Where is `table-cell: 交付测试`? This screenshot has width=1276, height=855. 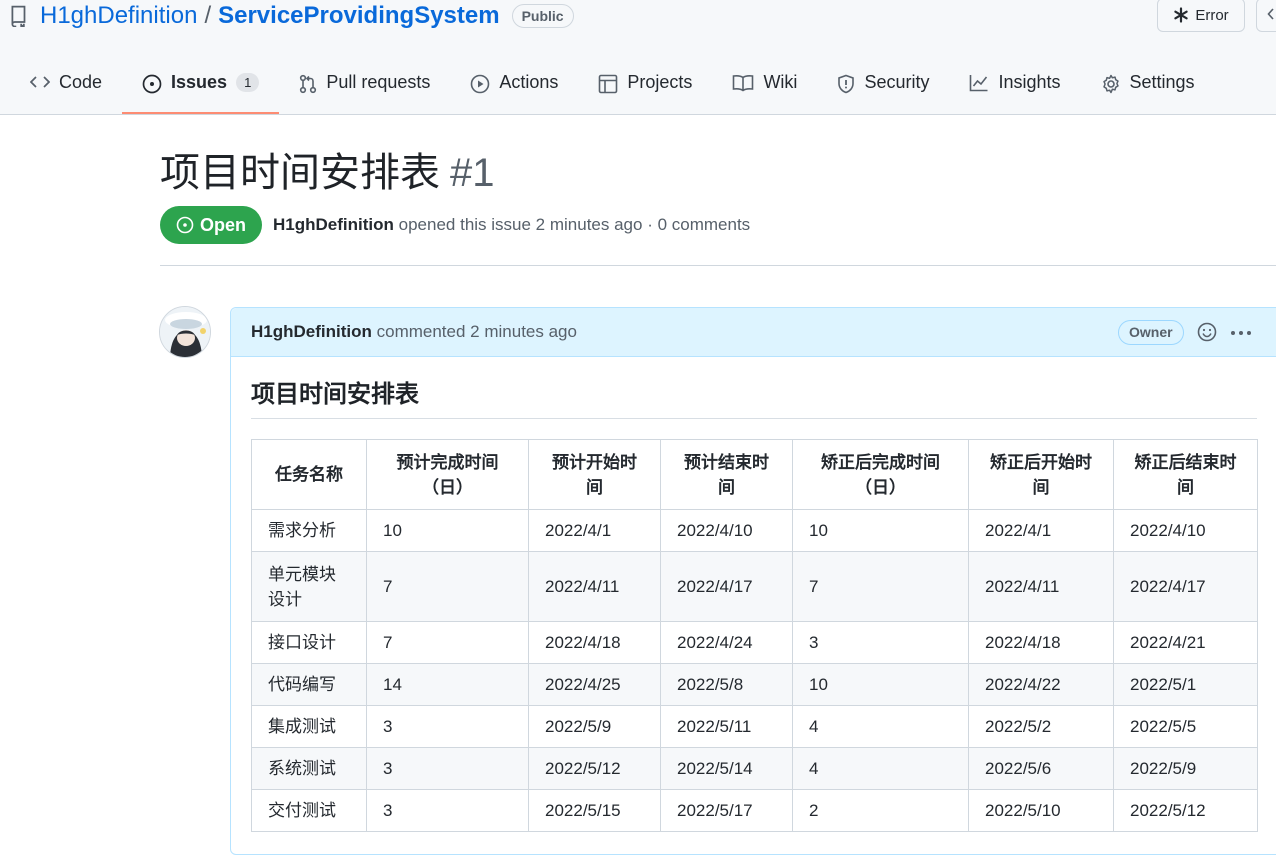
table-cell: 交付测试 is located at coordinates (309, 810).